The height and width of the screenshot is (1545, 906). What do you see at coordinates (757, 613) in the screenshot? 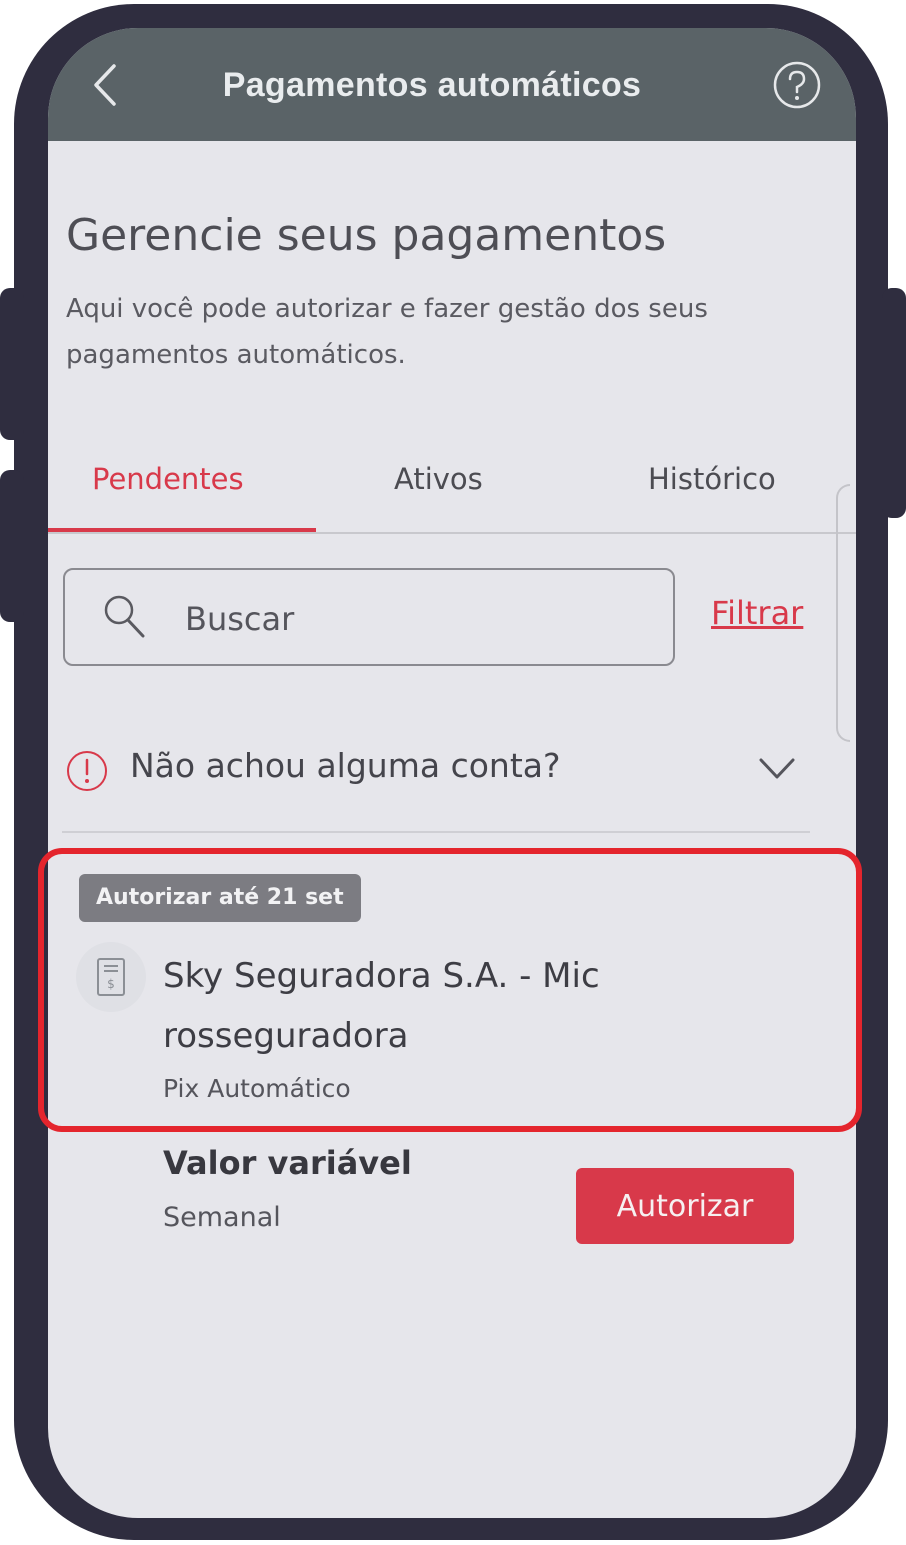
I see `filter-link: Filtrar` at bounding box center [757, 613].